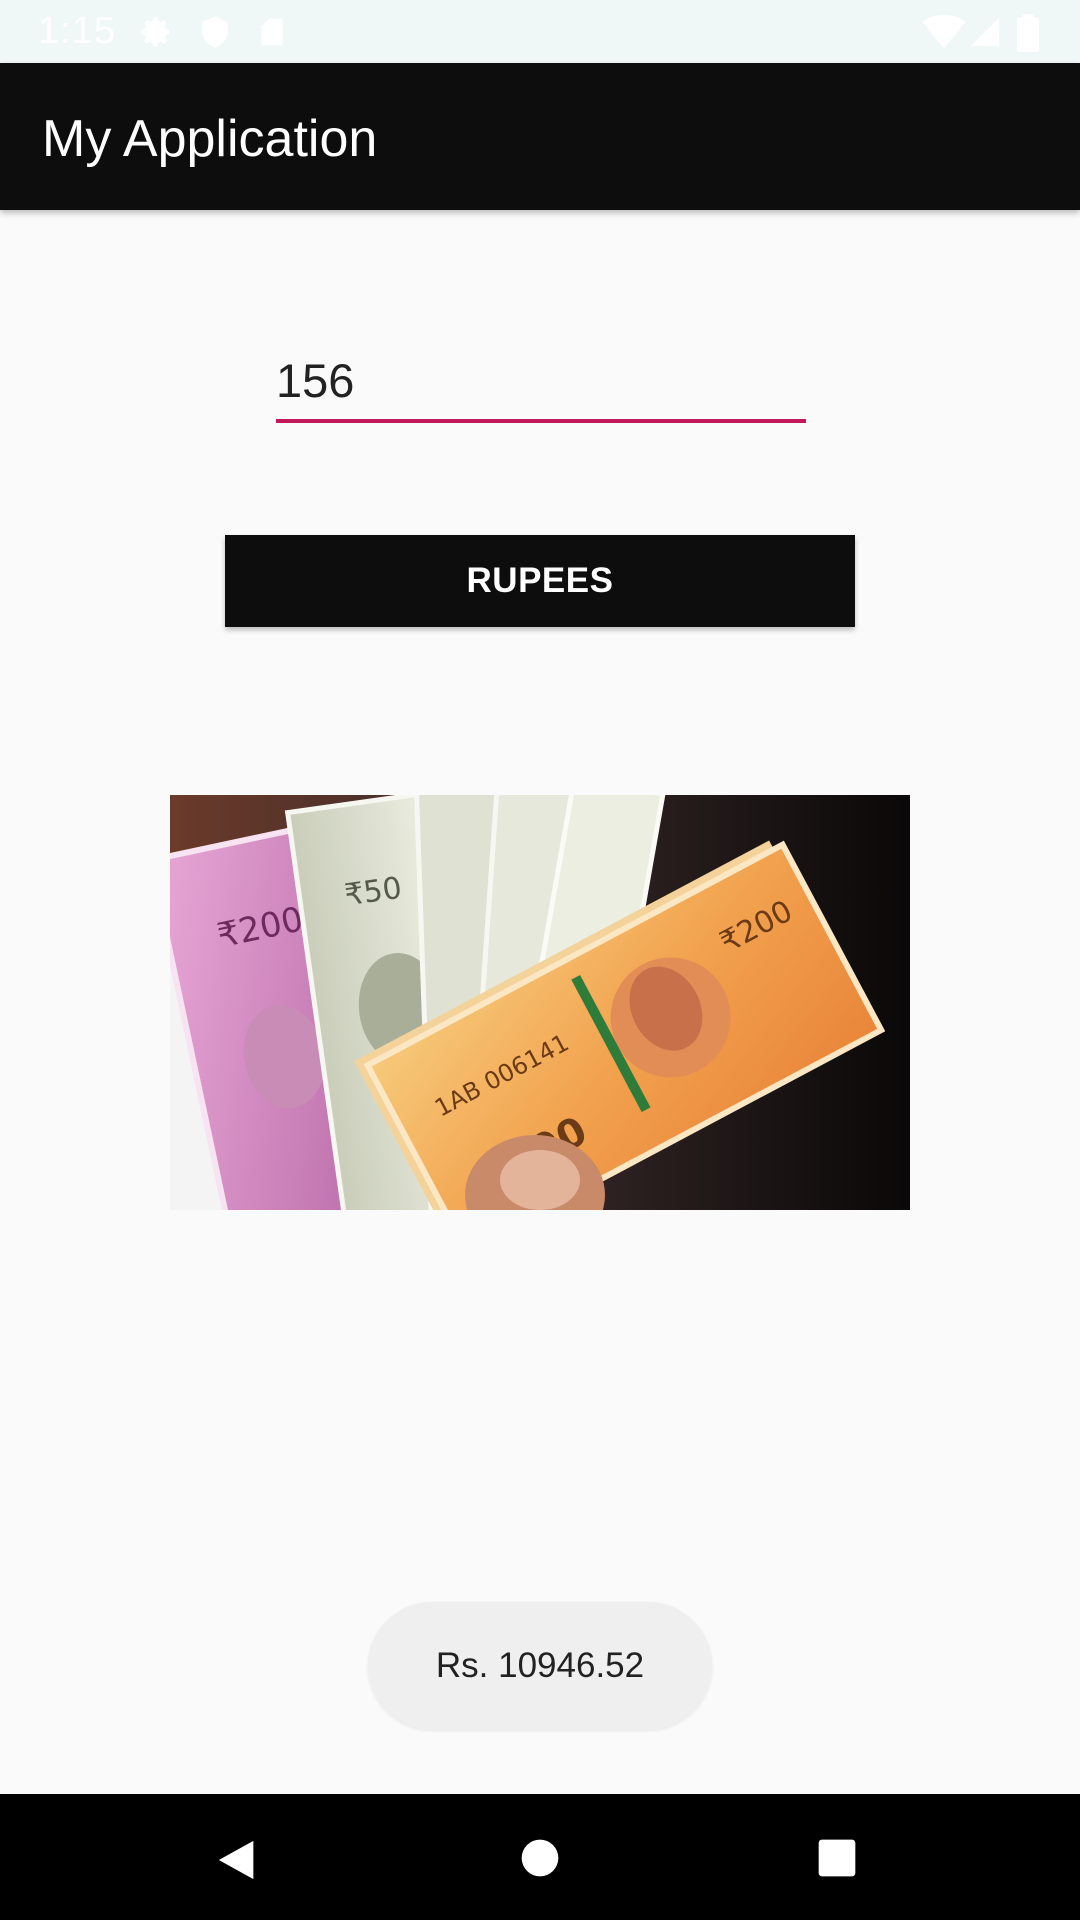 The height and width of the screenshot is (1920, 1080). What do you see at coordinates (540, 1666) in the screenshot?
I see `result-toast: Rs. 10946.52` at bounding box center [540, 1666].